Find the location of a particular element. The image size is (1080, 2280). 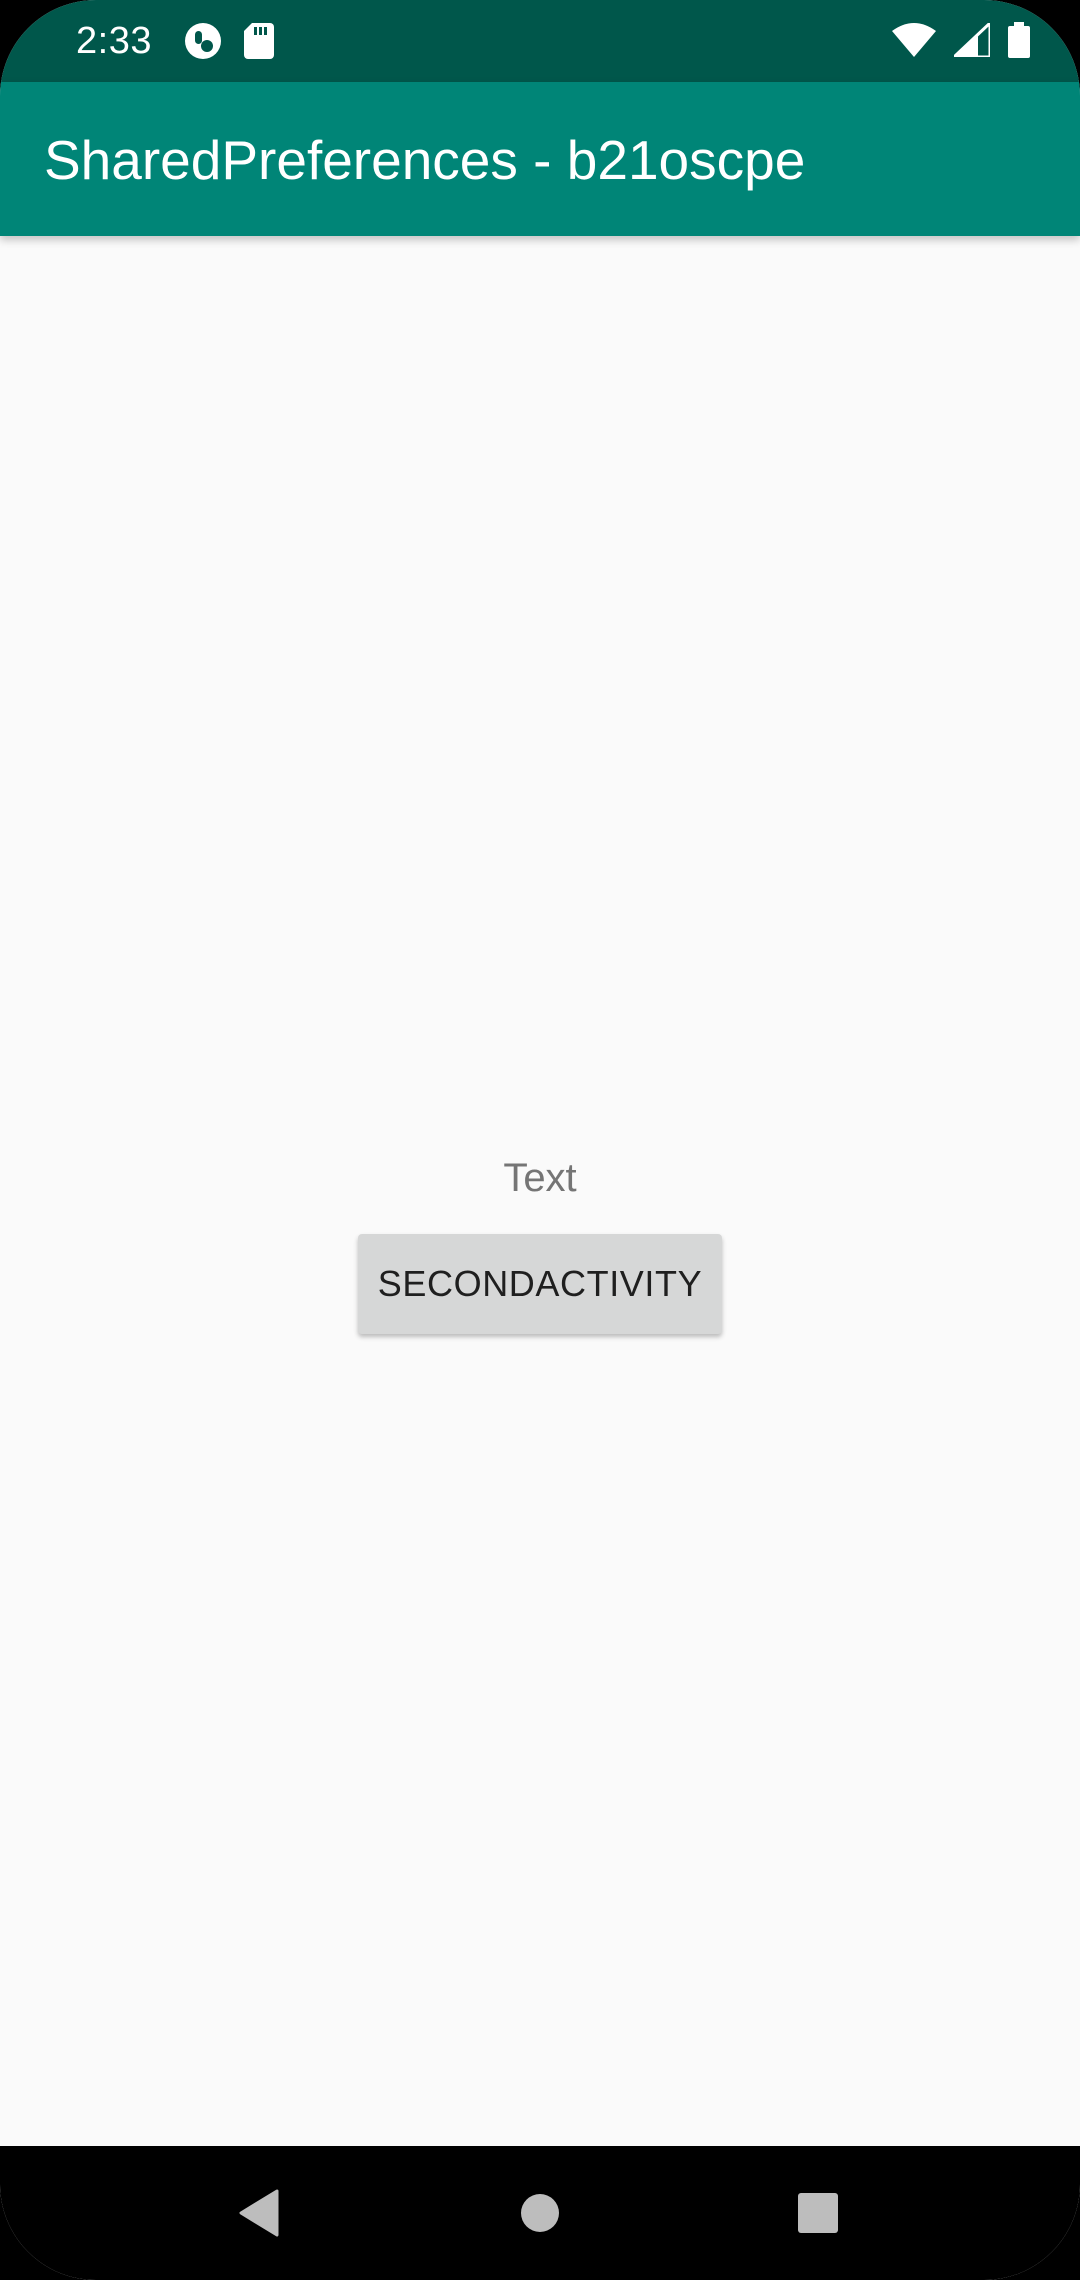

app-bar: SharedPreferences - b21oscpe is located at coordinates (540, 159).